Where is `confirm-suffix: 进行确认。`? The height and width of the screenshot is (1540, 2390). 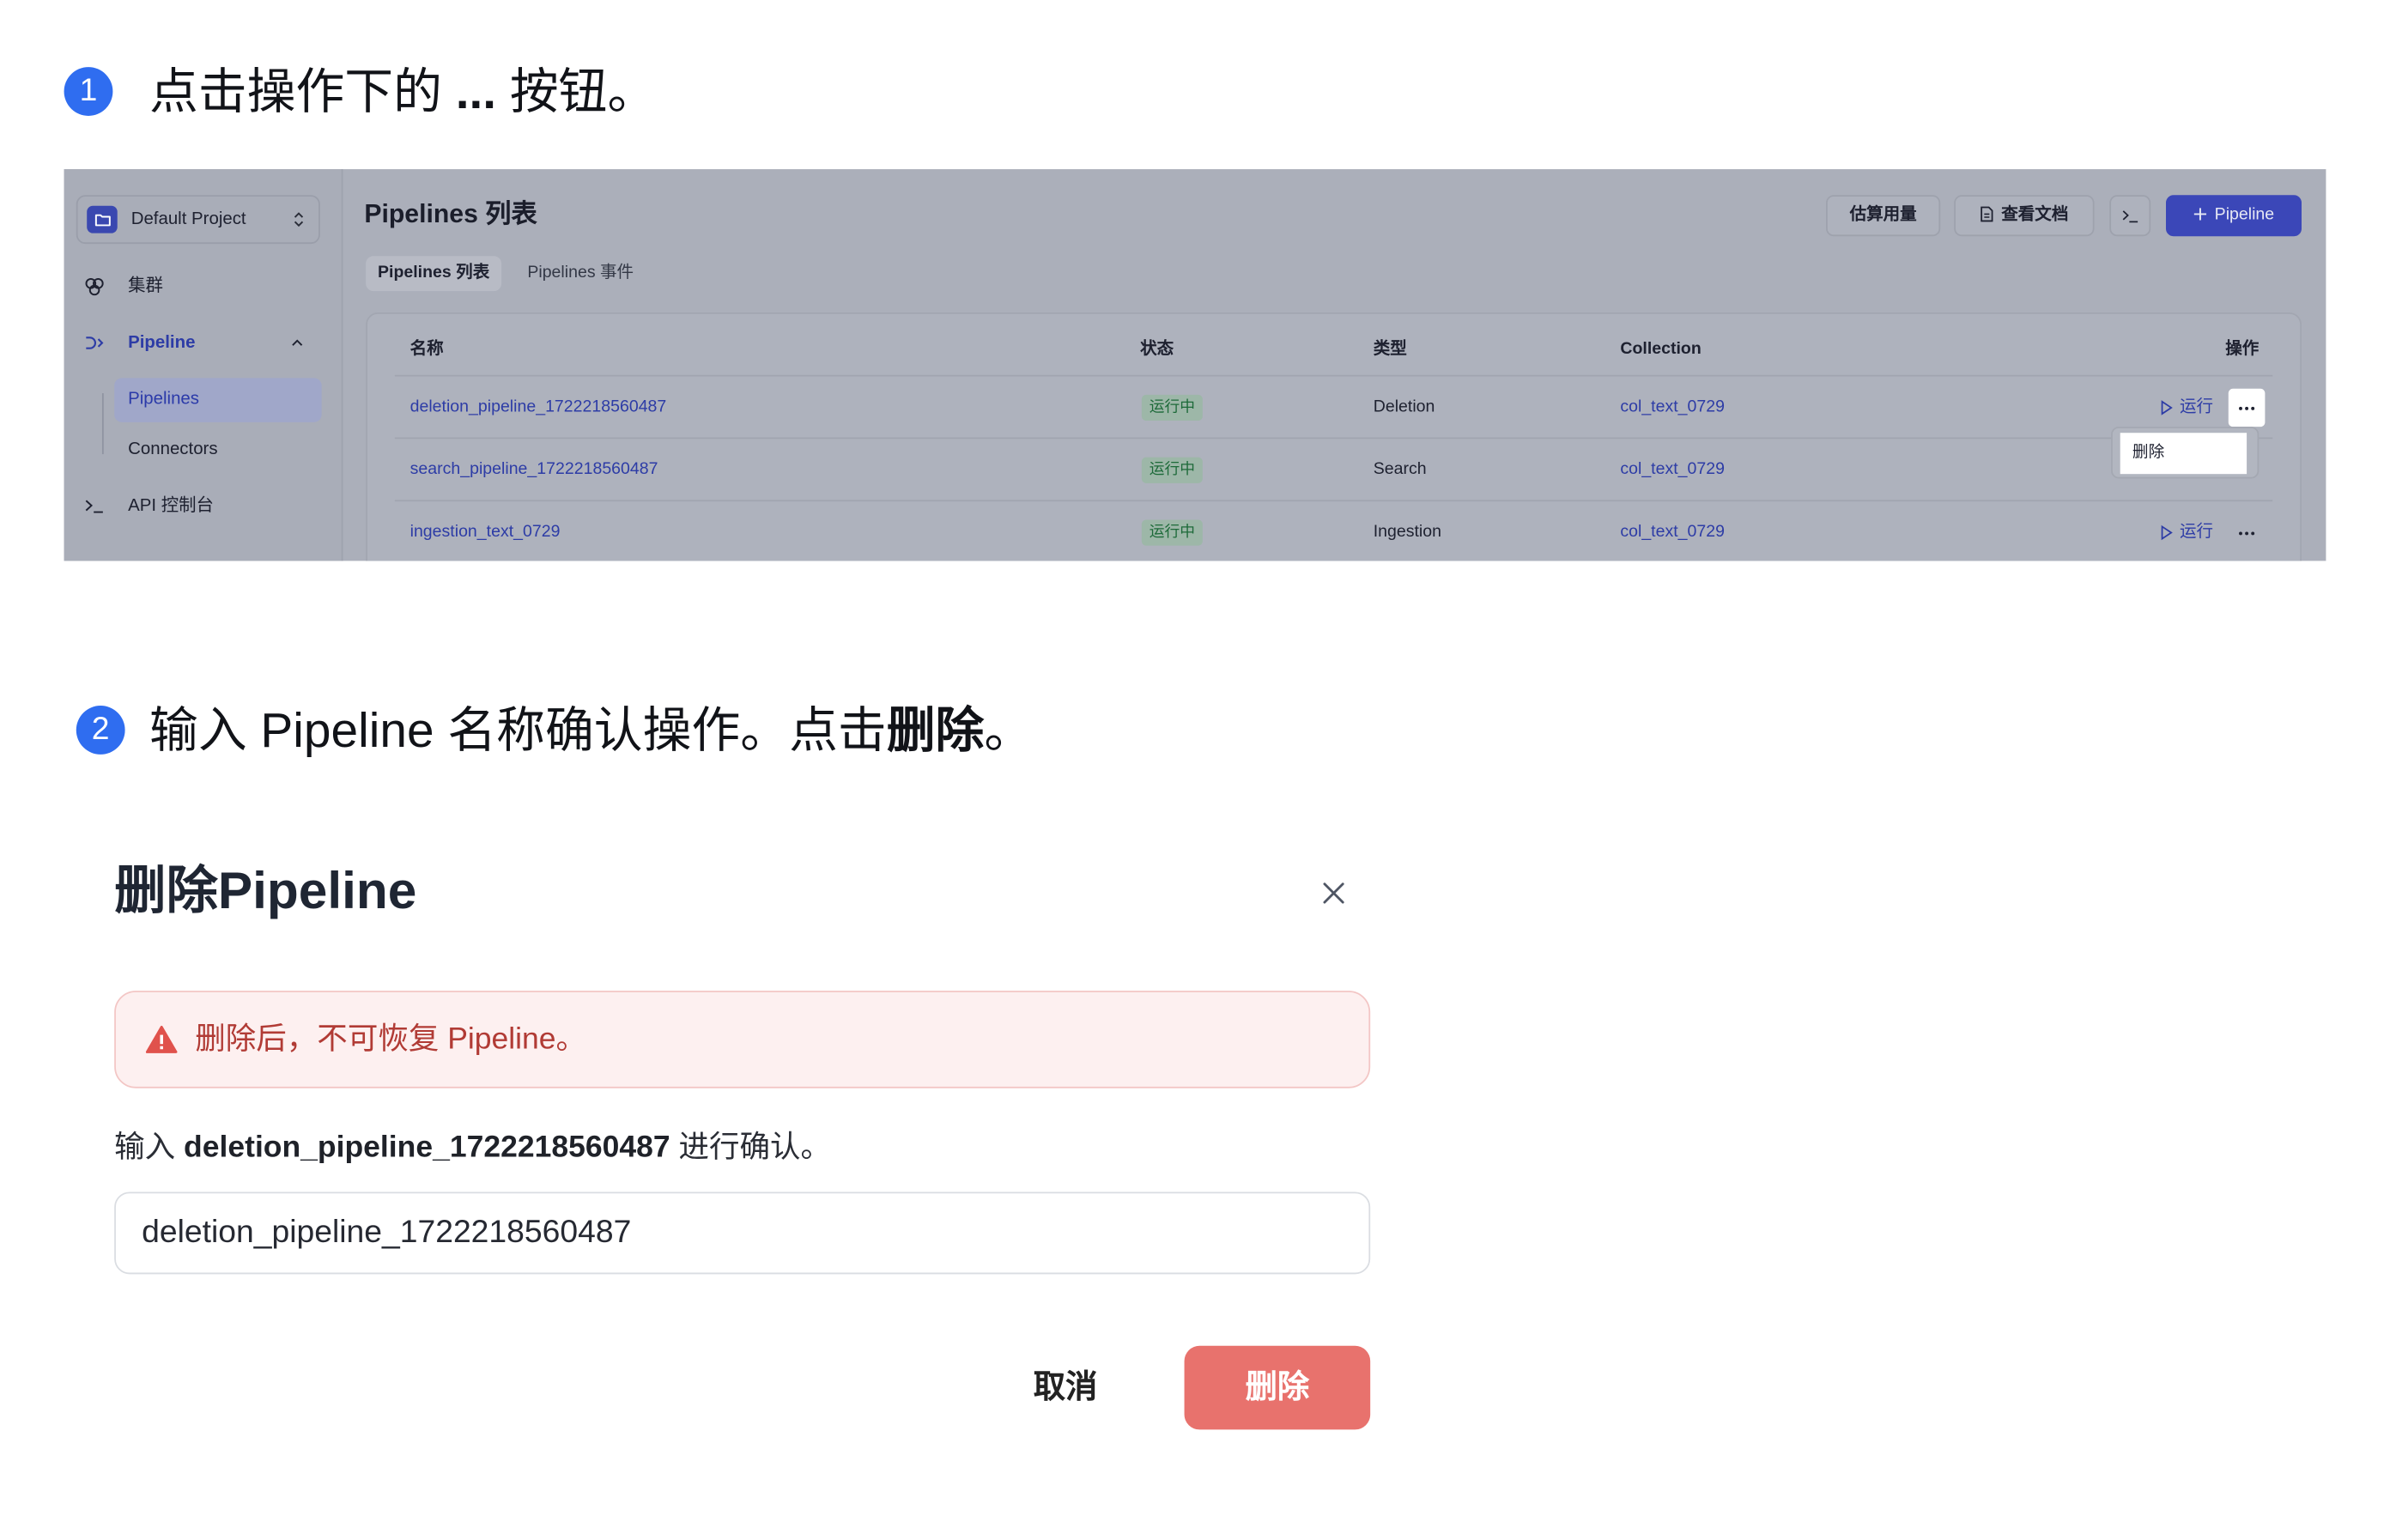
confirm-suffix: 进行确认。 is located at coordinates (751, 1148).